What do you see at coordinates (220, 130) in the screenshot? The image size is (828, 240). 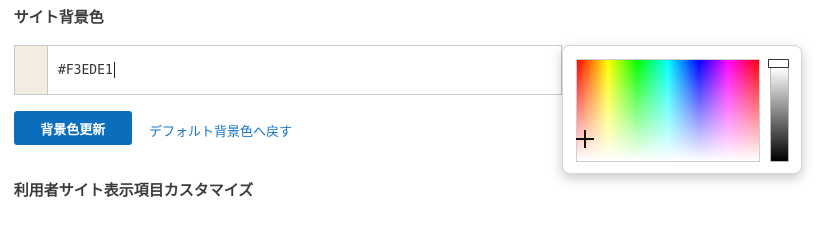 I see `reset-default-bg-link: デフォルト背景色へ戻す` at bounding box center [220, 130].